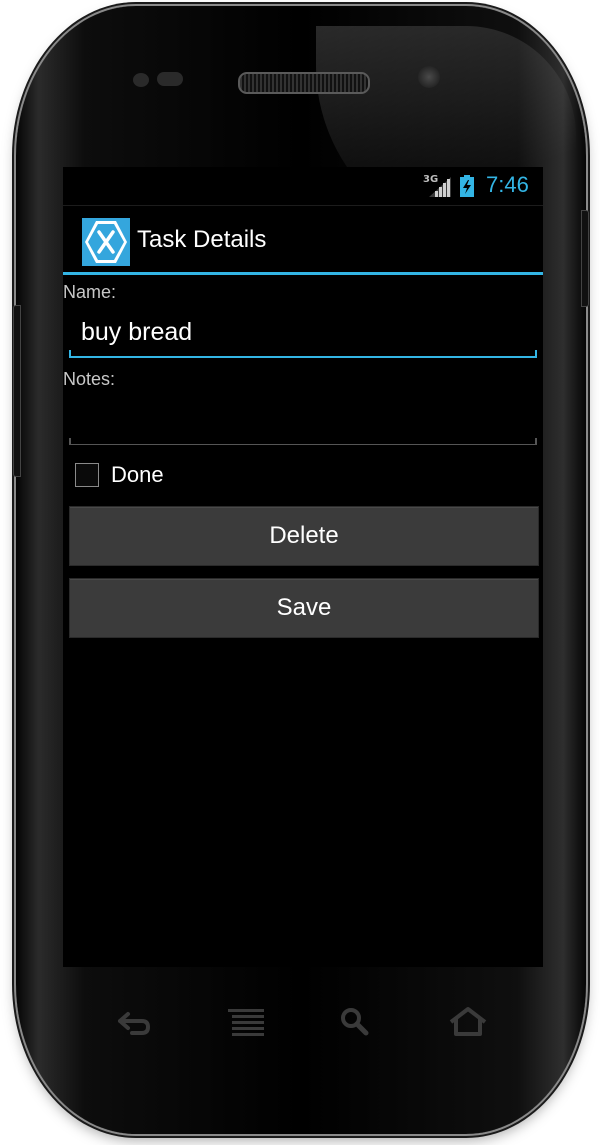  What do you see at coordinates (17, 391) in the screenshot?
I see `volume-button` at bounding box center [17, 391].